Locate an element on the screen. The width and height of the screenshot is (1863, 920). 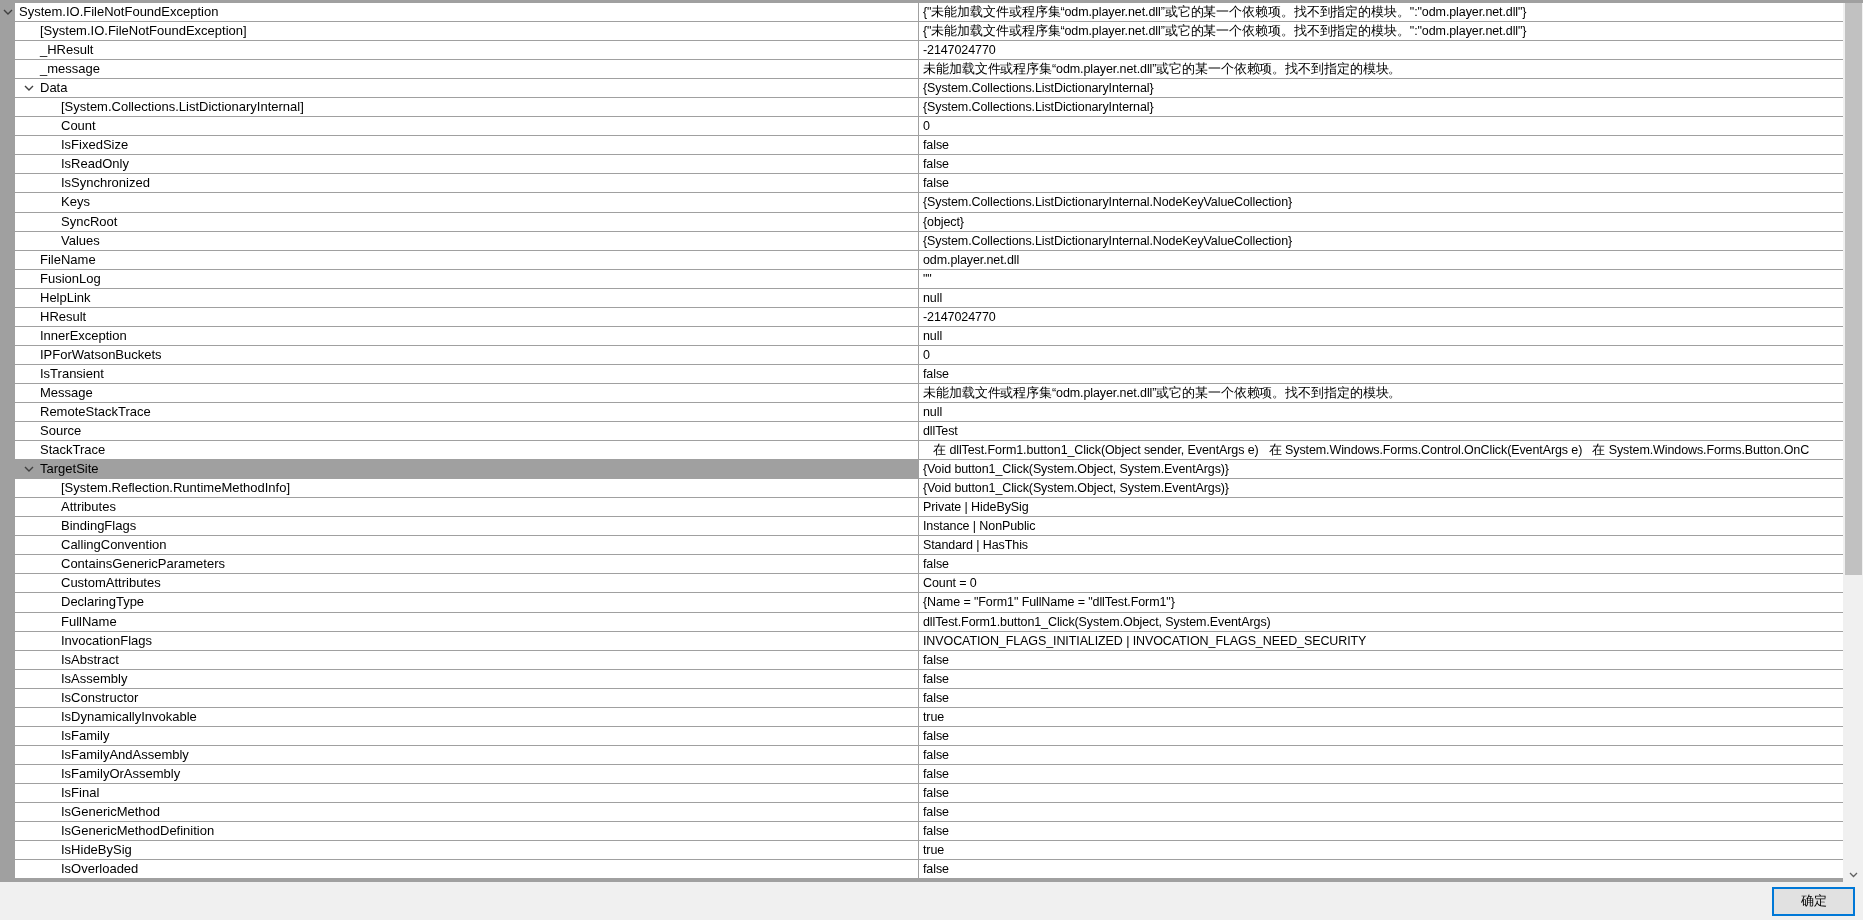
property-name: Attributes is located at coordinates (466, 508).